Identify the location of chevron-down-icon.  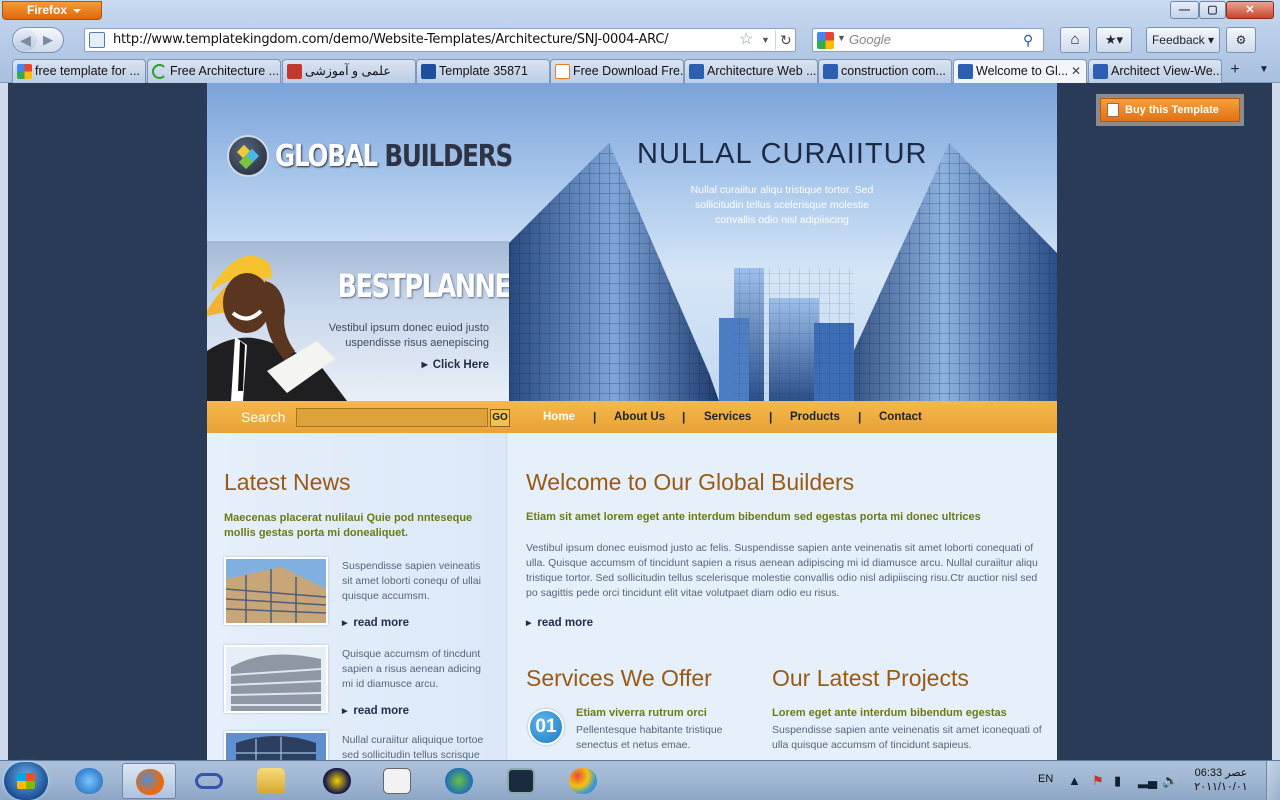
(77, 11).